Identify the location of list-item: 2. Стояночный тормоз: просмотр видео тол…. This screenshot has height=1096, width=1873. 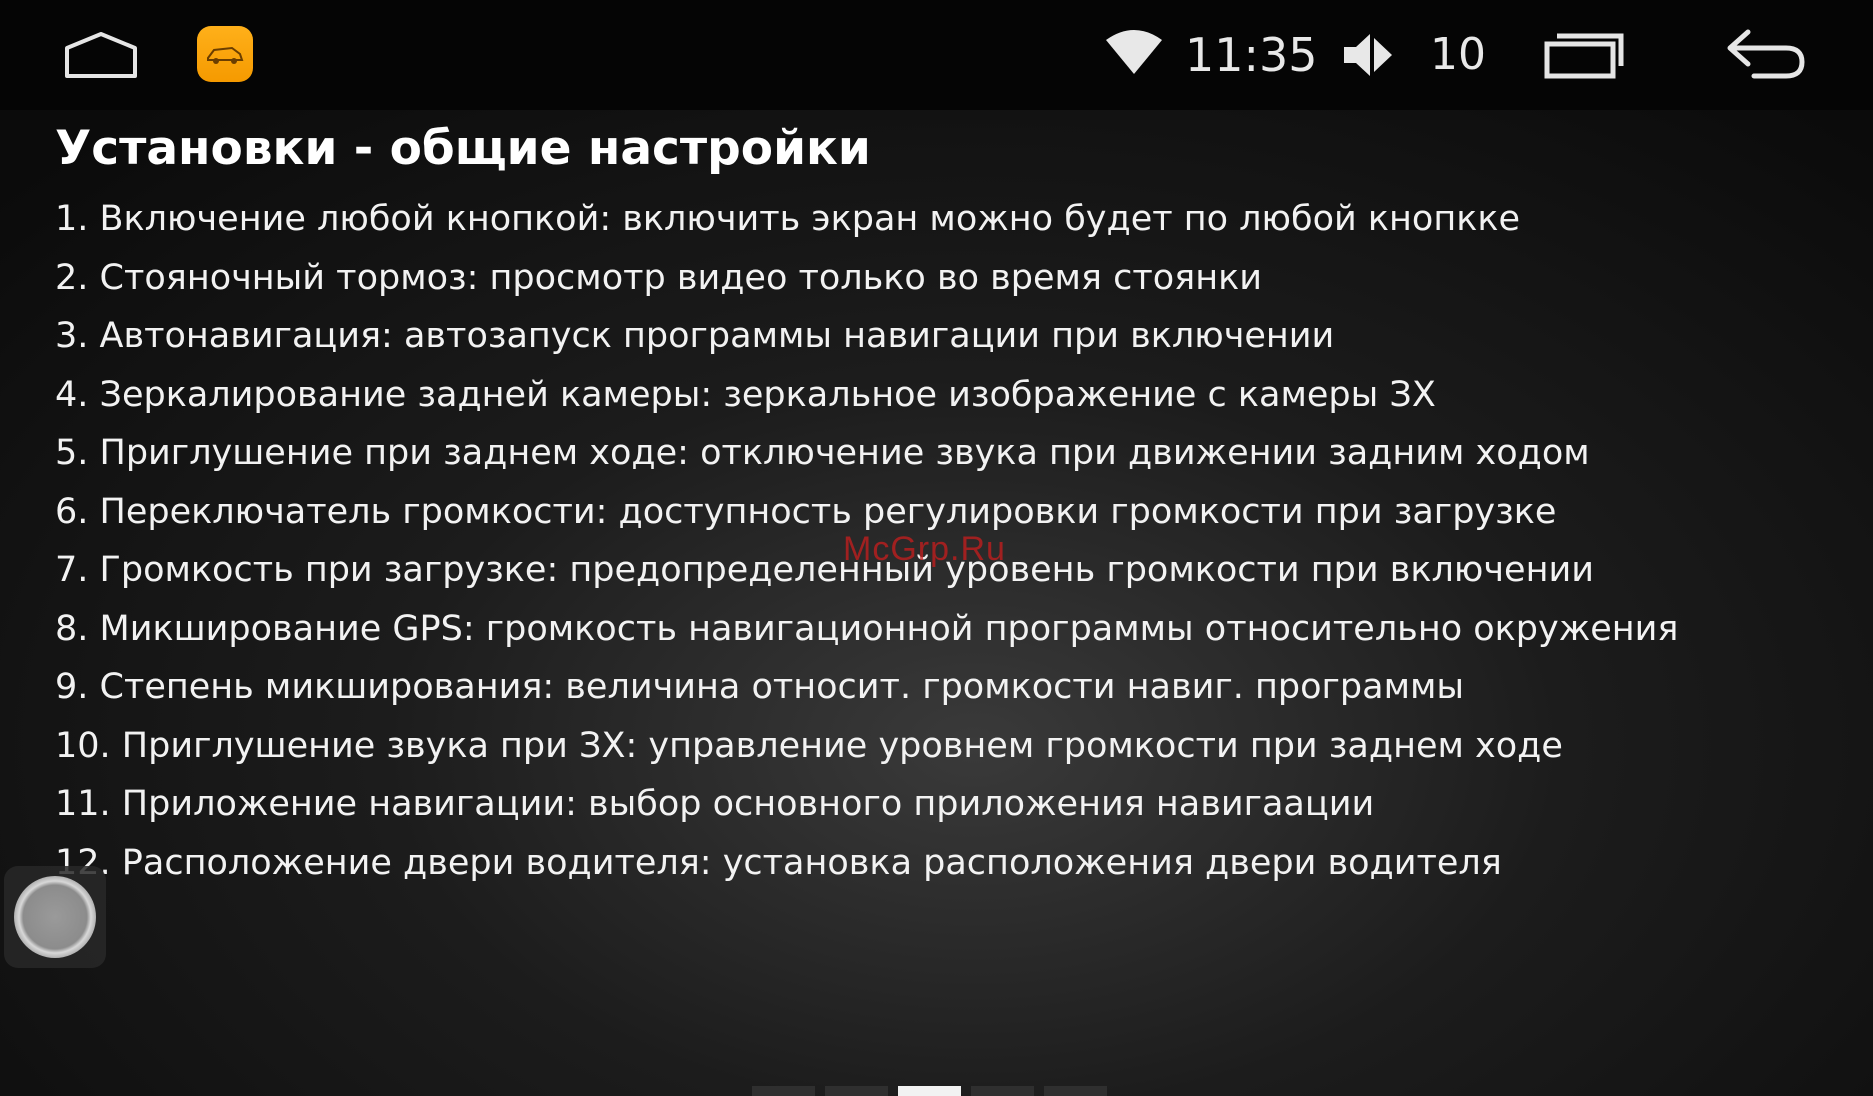
(658, 277).